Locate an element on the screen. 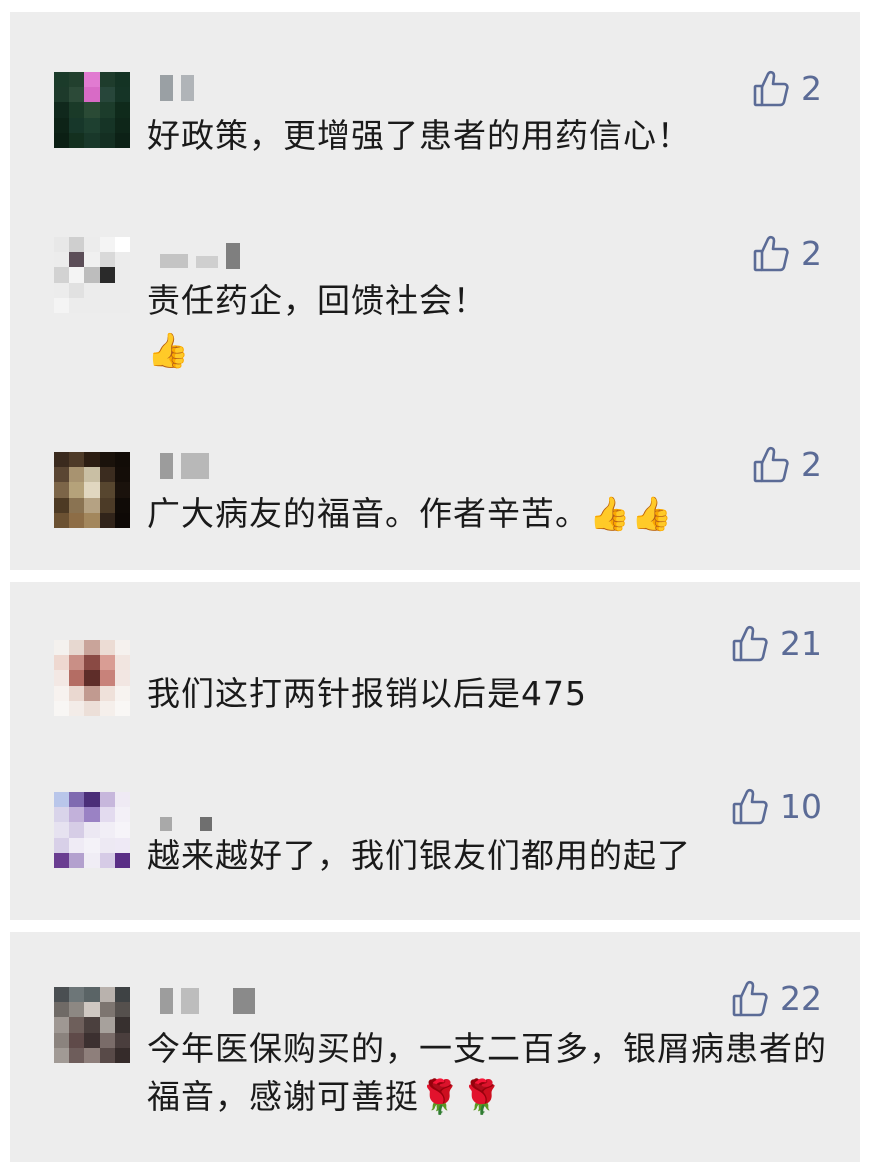 The image size is (870, 1172). like-button: 22 is located at coordinates (777, 998).